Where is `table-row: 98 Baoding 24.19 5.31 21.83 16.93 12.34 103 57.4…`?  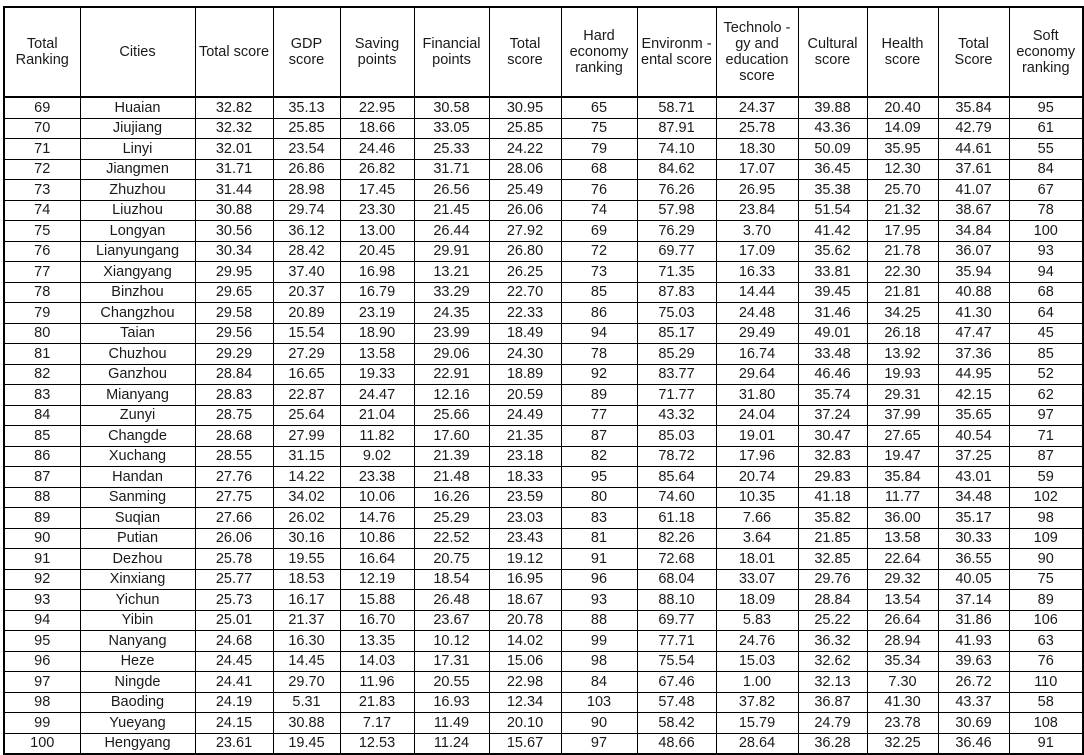
table-row: 98 Baoding 24.19 5.31 21.83 16.93 12.34 103 57.4… is located at coordinates (543, 702).